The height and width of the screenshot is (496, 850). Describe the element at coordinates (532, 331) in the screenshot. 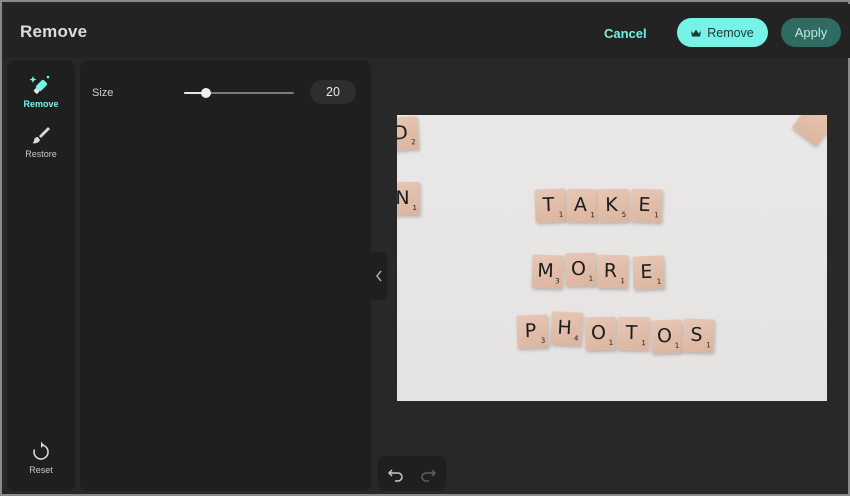

I see `letter-tile: P3` at that location.